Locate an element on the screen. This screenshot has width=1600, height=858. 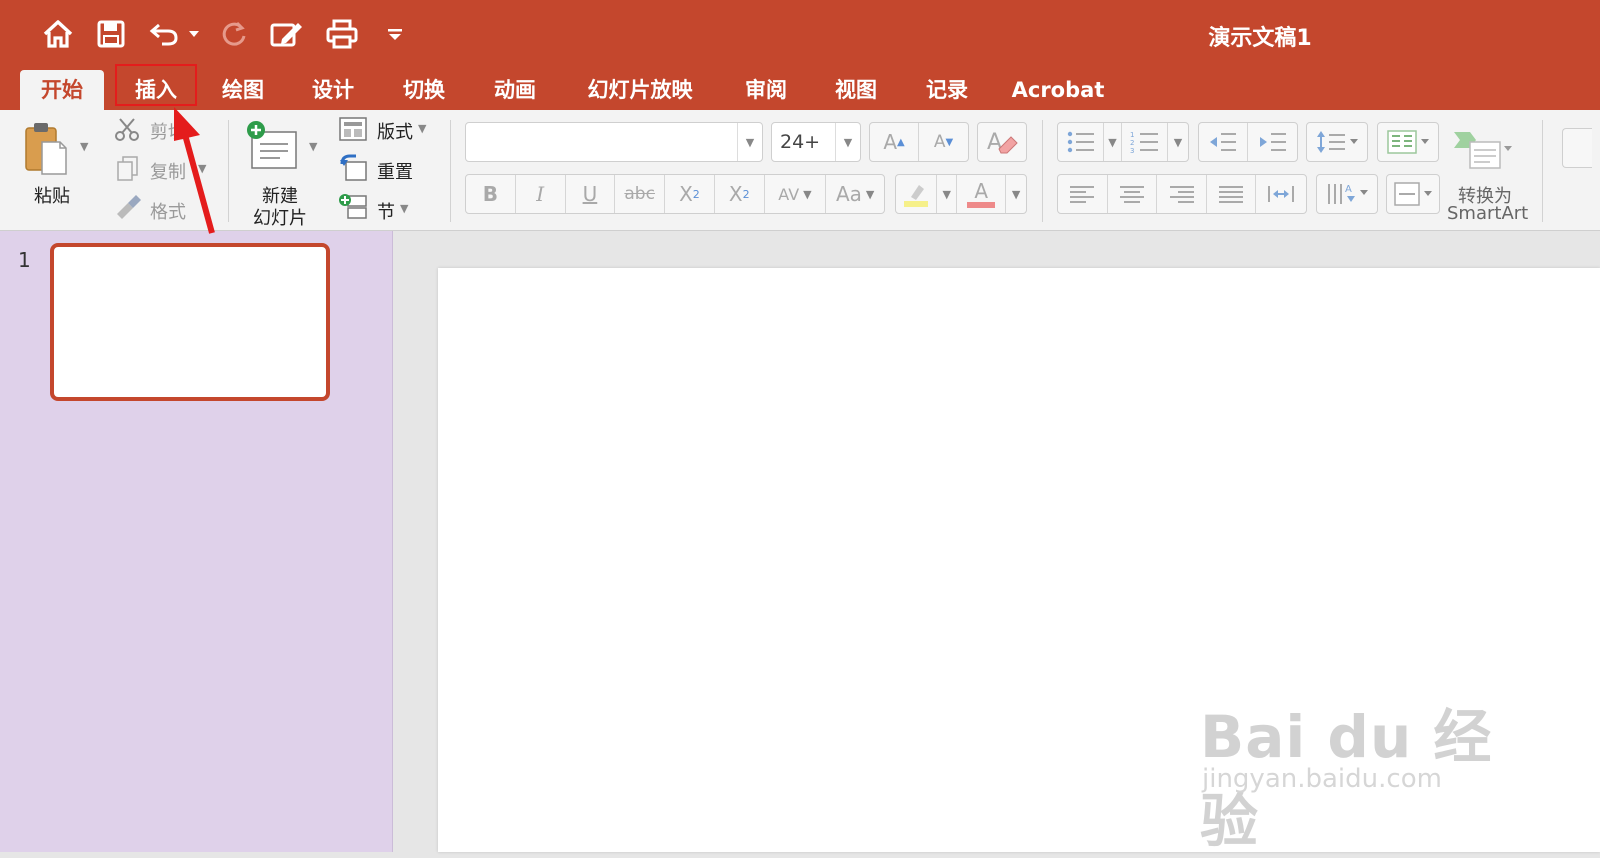
section-button: 节 is located at coordinates (386, 211).